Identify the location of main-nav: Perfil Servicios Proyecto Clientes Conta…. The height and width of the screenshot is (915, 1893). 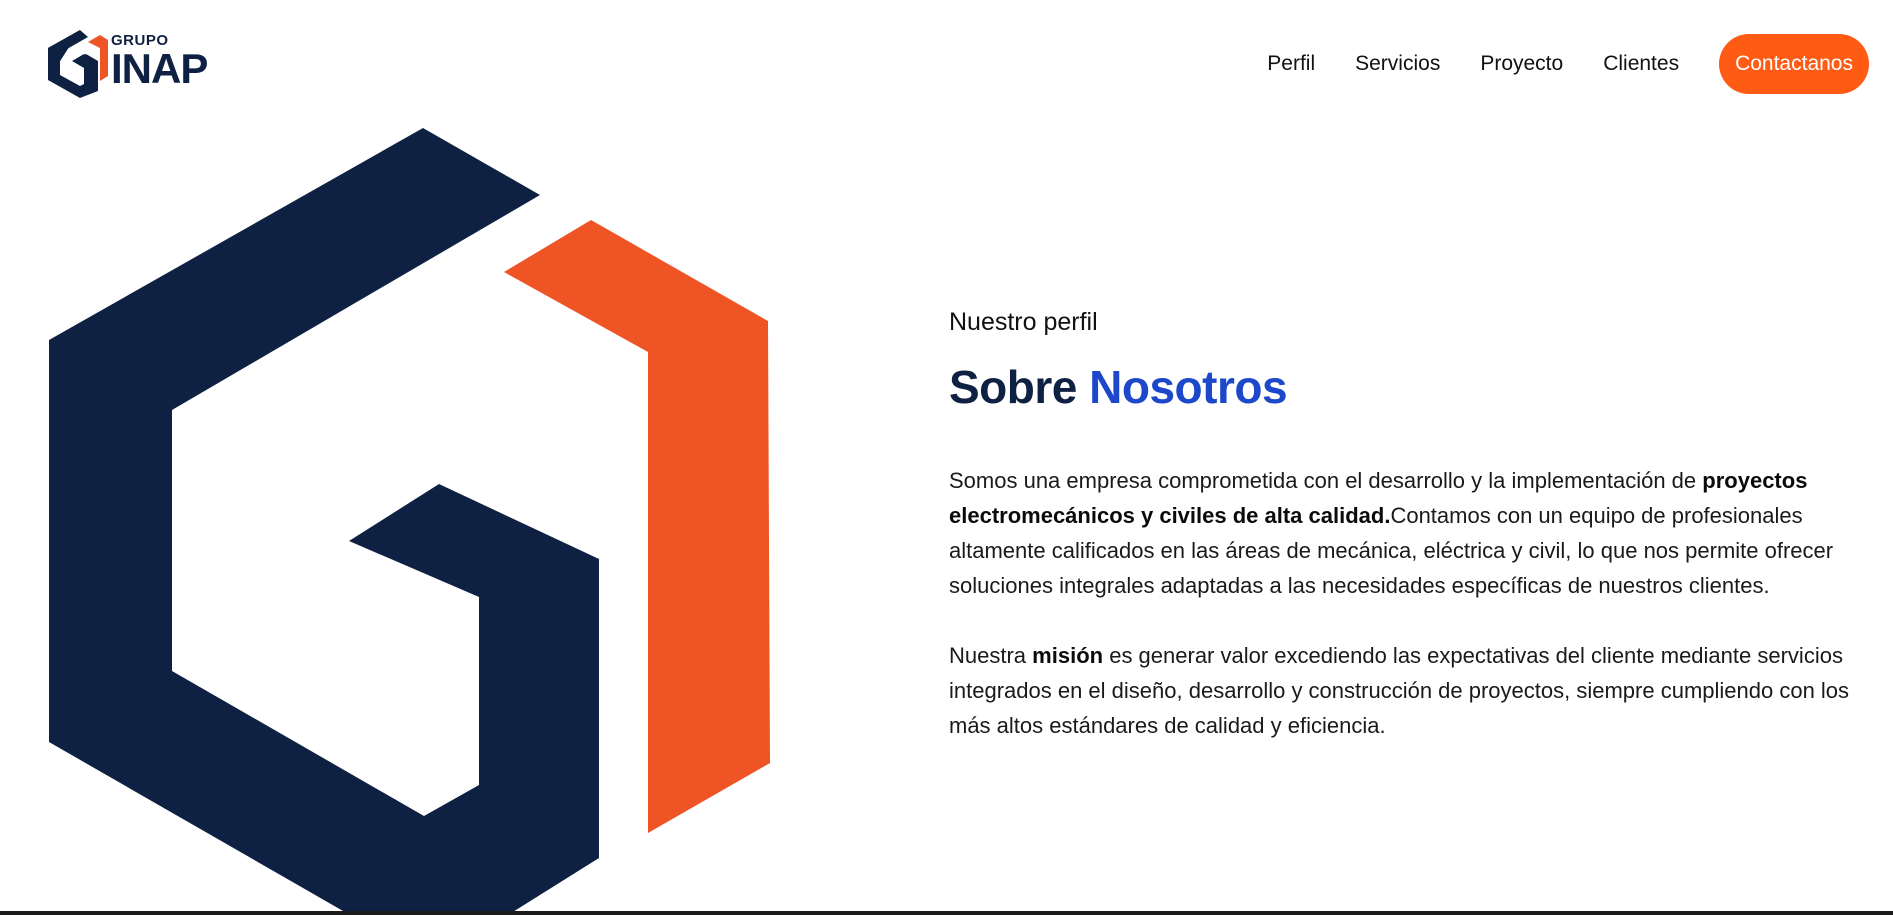
(1568, 64).